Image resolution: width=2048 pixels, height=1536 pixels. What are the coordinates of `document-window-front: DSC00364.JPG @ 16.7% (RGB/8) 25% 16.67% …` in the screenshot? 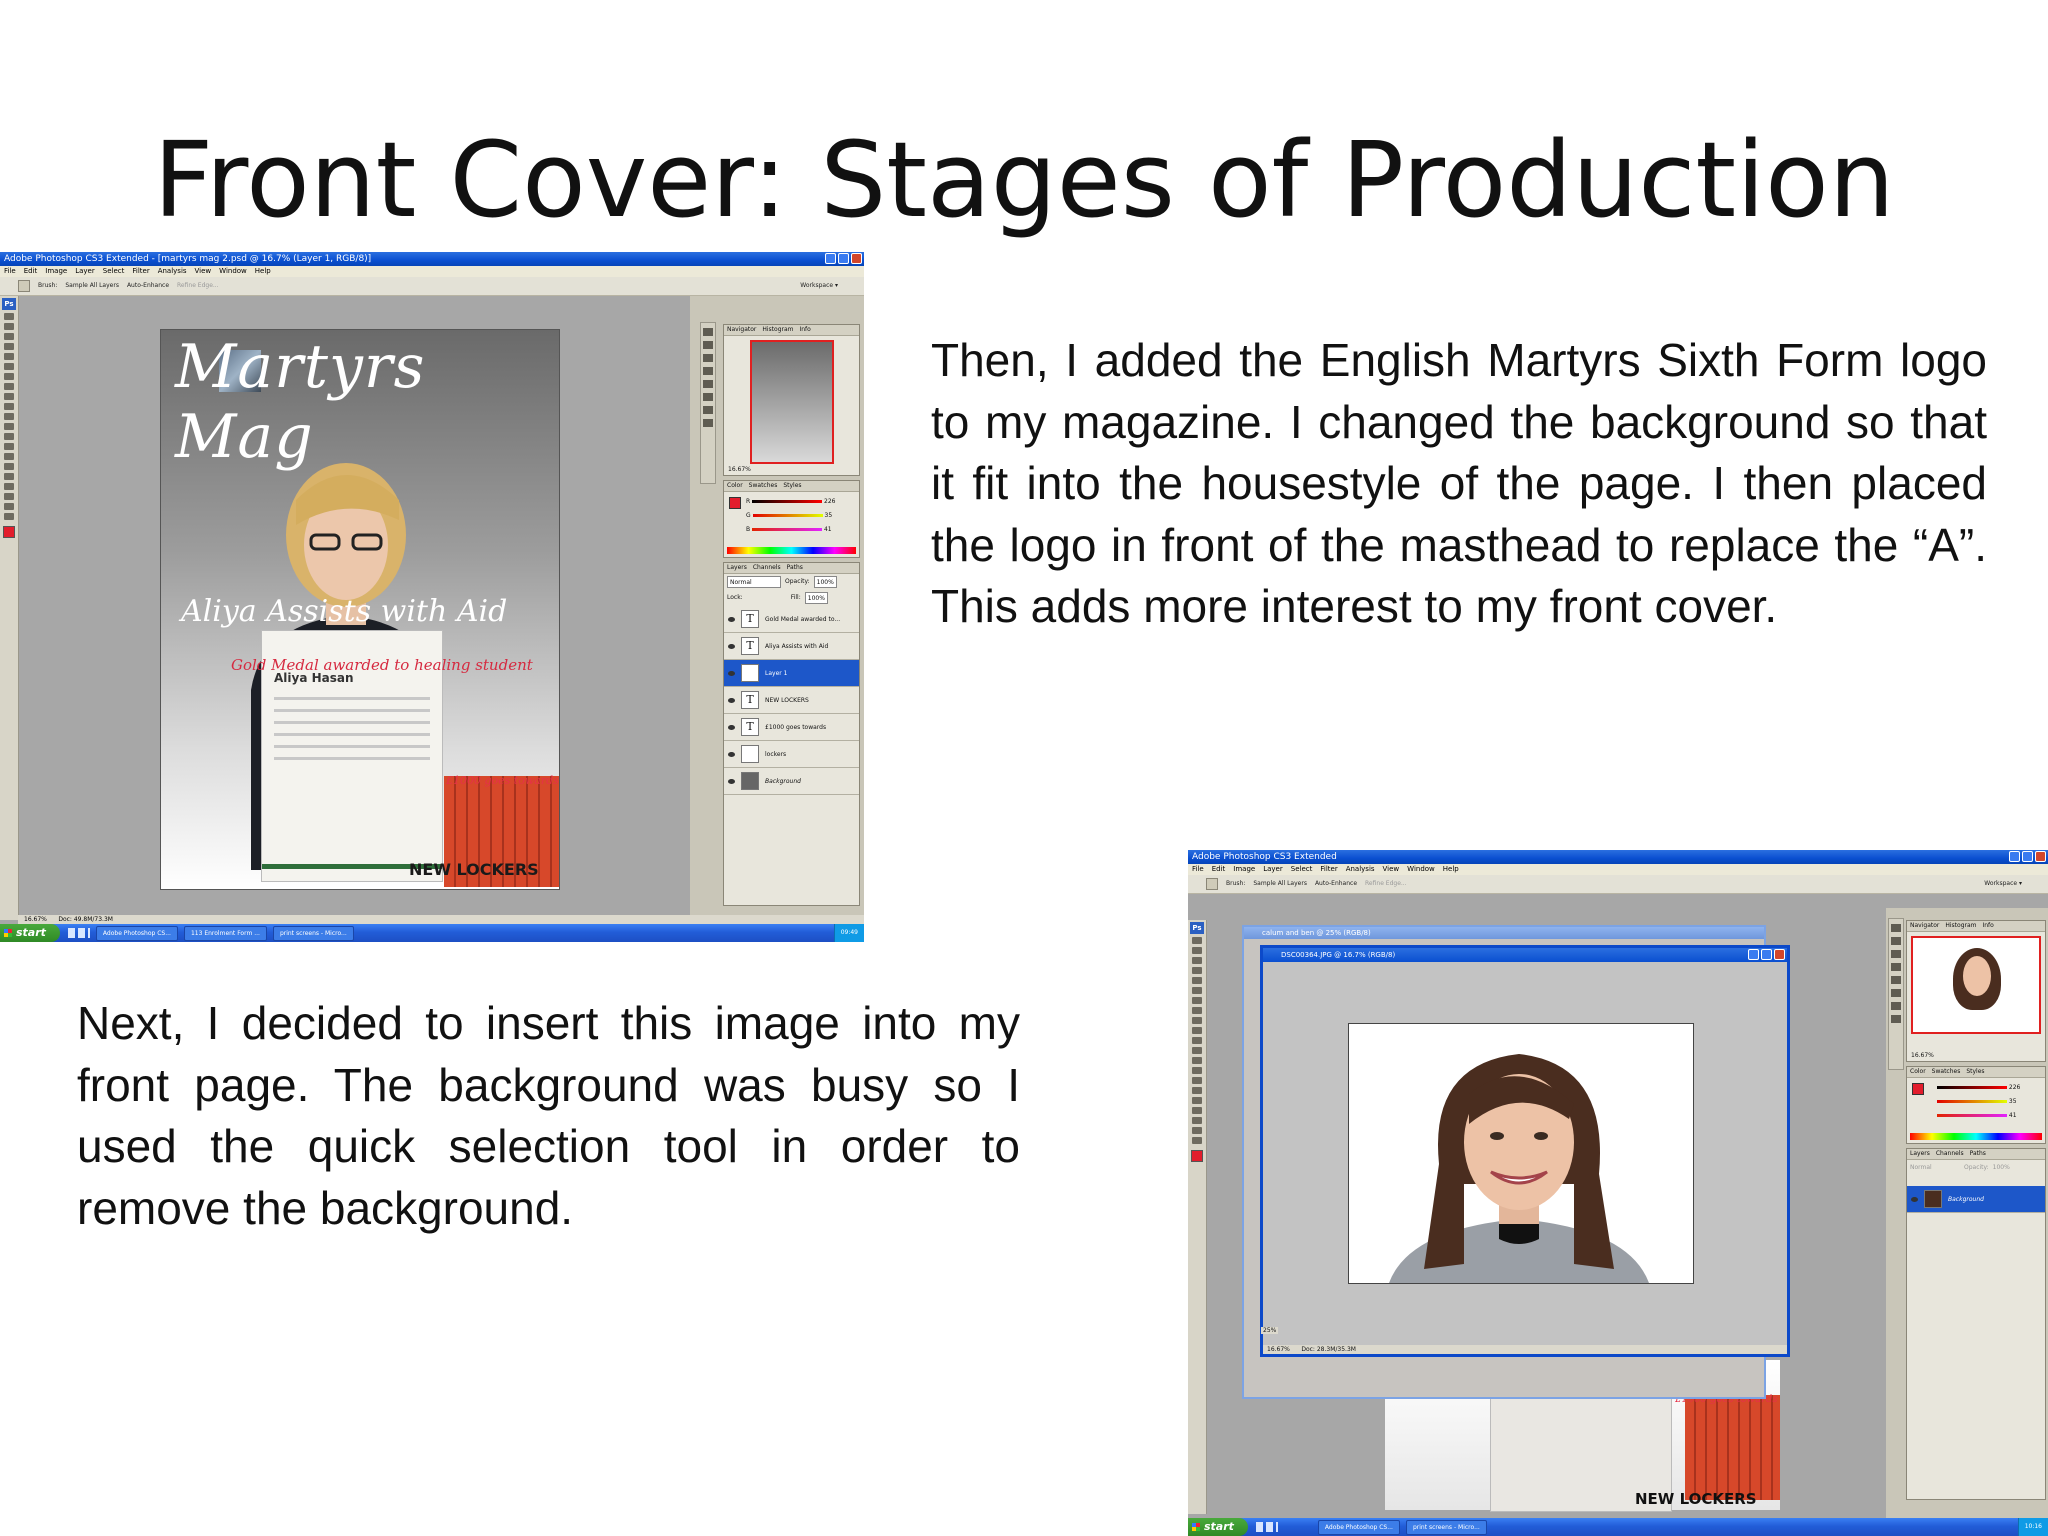 It's located at (1525, 1151).